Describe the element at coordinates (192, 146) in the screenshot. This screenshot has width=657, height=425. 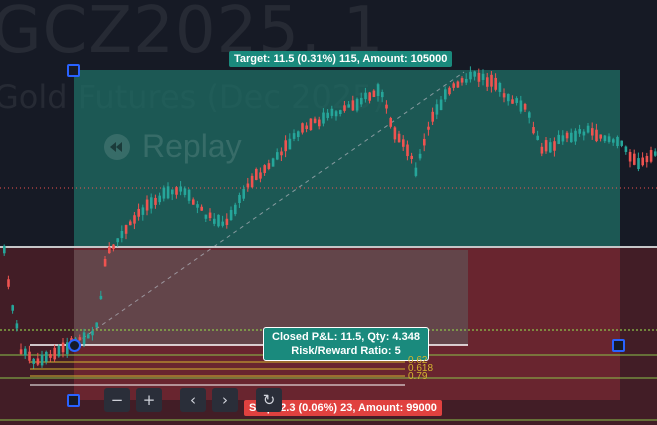
I see `replay-label: Replay` at that location.